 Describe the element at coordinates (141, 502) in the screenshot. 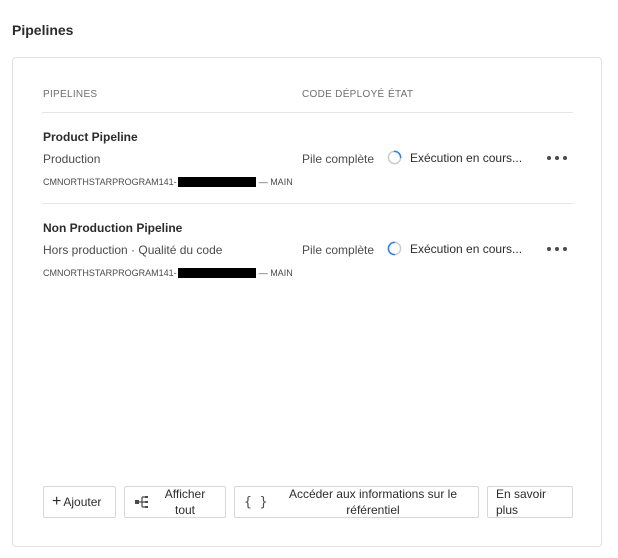

I see `hierarchy-icon` at that location.